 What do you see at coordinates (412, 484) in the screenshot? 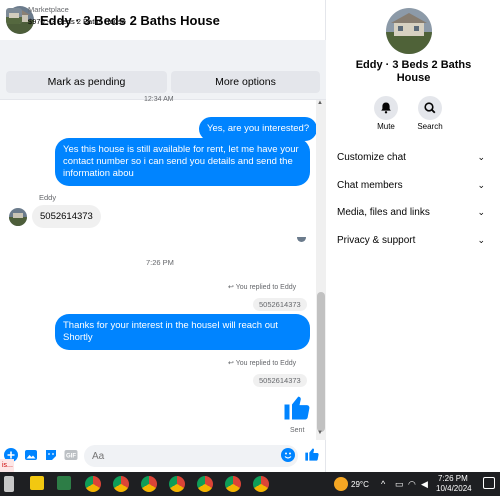
I see `wifi-icon: ◠` at bounding box center [412, 484].